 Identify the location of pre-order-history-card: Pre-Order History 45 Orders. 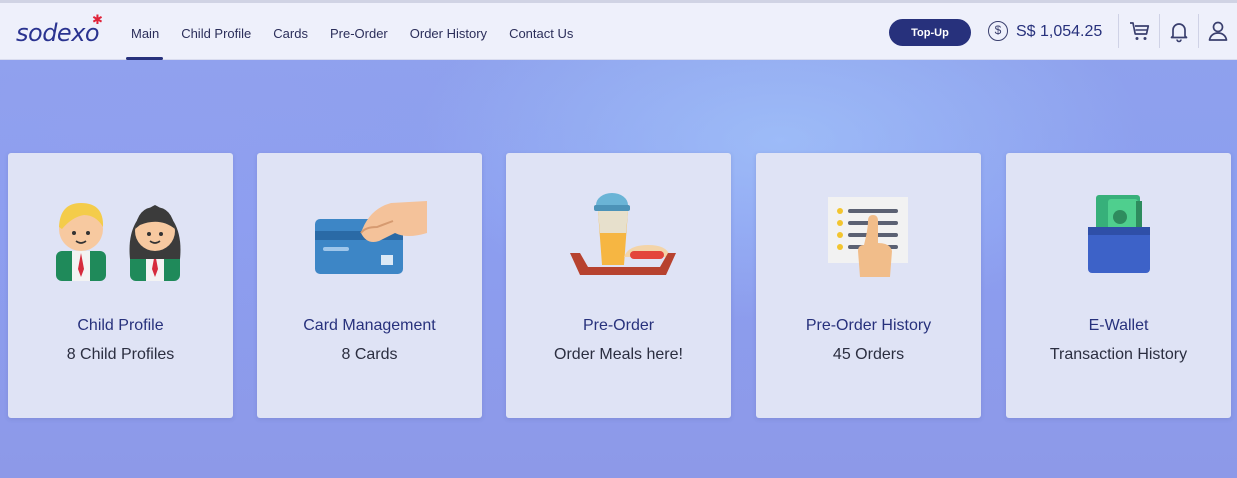
(868, 285).